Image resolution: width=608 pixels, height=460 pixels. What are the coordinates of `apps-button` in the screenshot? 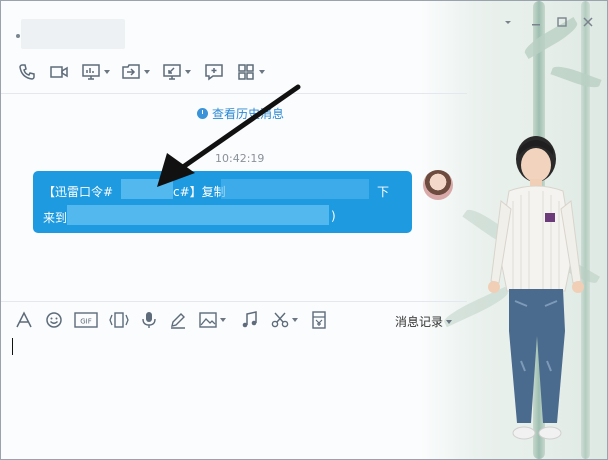 It's located at (250, 72).